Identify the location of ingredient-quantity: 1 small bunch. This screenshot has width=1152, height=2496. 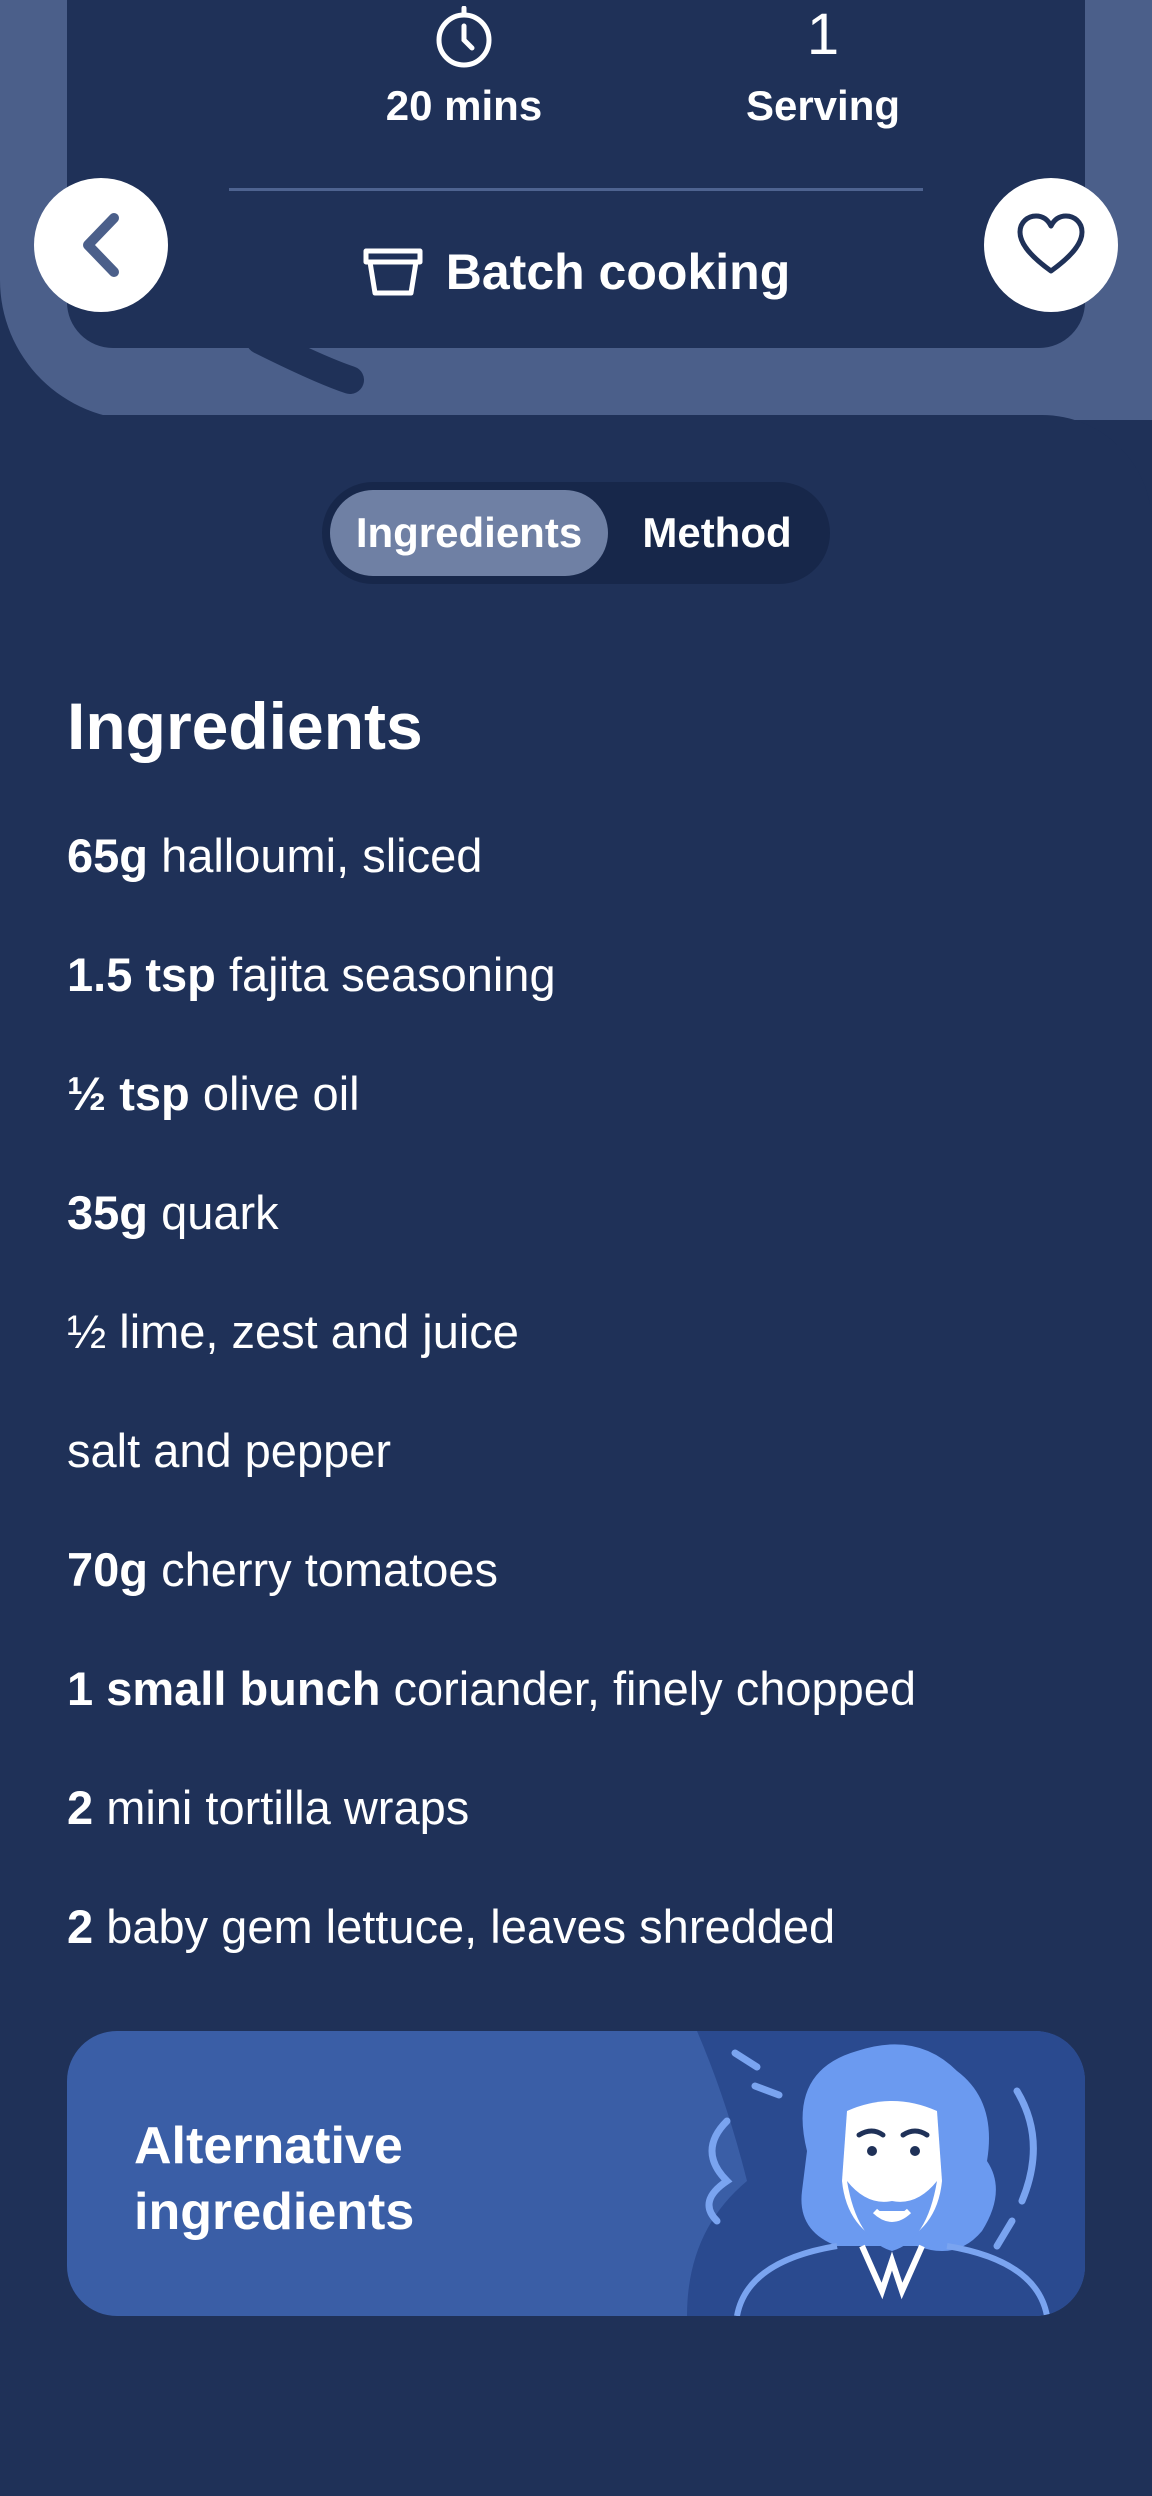
(224, 1688).